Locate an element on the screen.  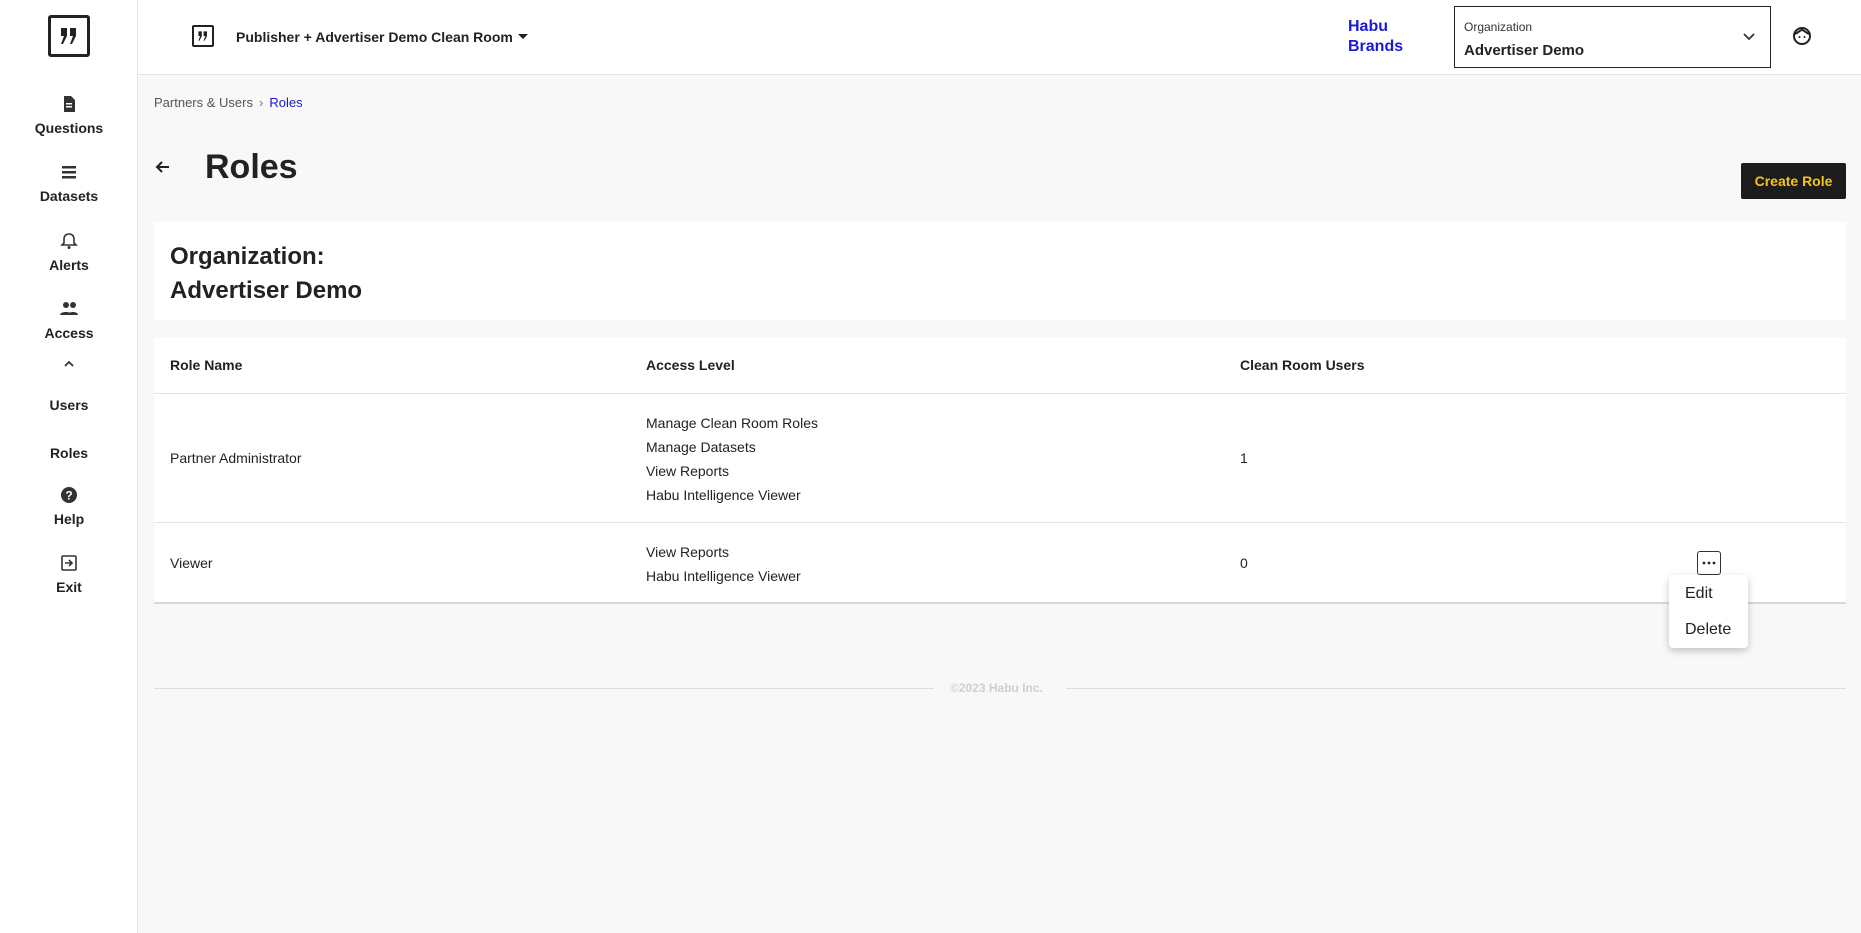
sidebar-item-datasets: Datasets is located at coordinates (69, 184).